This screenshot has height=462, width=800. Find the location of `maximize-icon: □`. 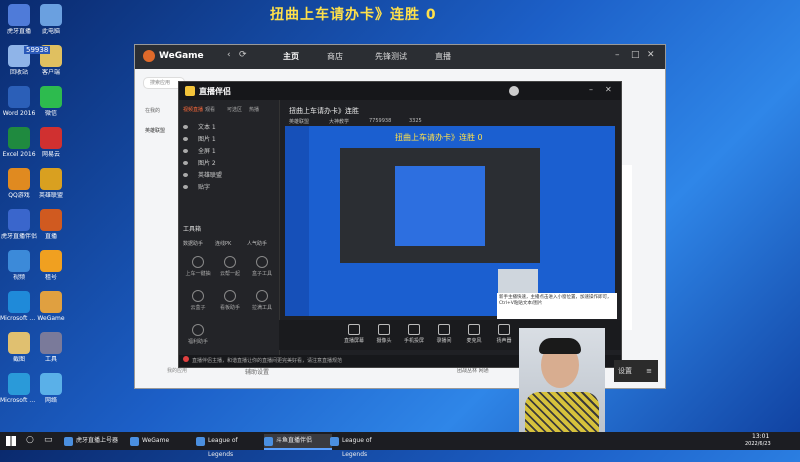

maximize-icon: □ is located at coordinates (635, 55).